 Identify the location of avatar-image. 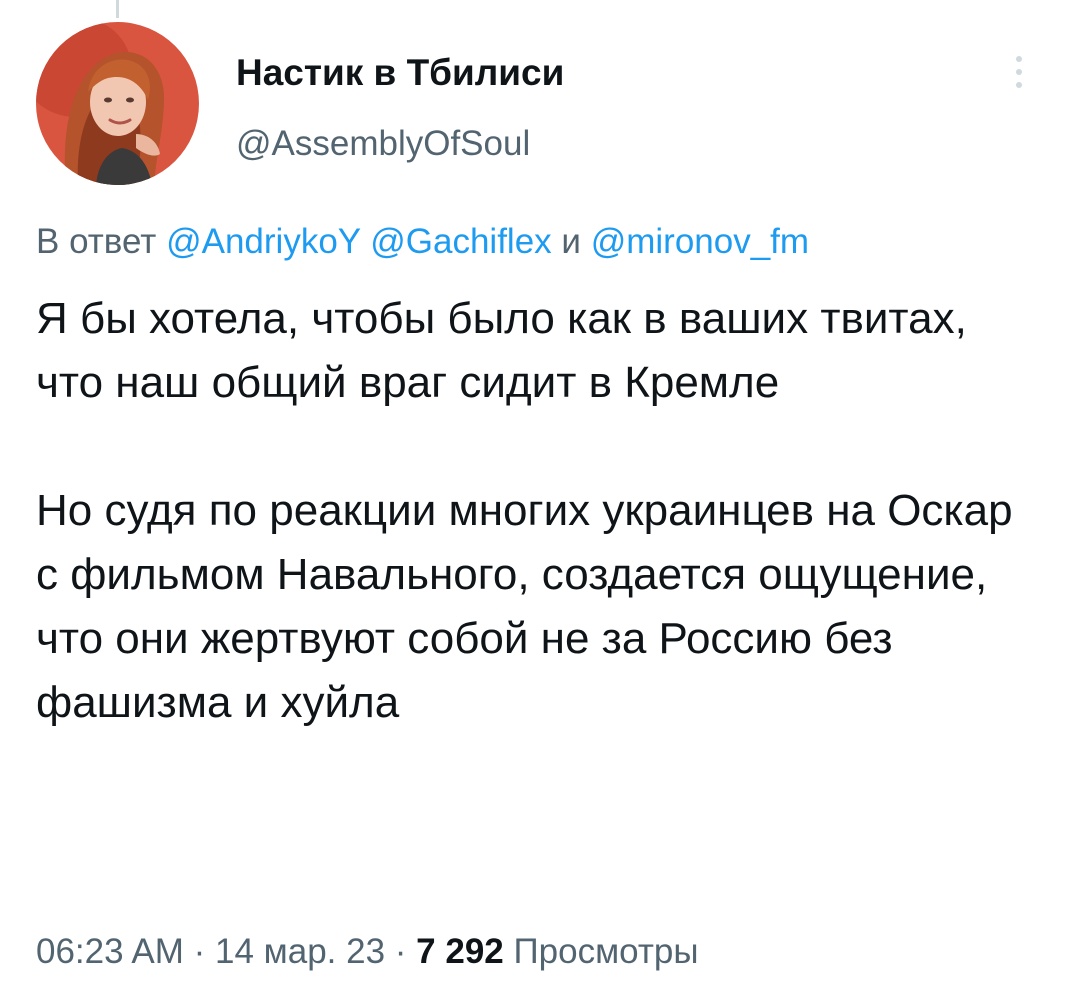
(117, 103).